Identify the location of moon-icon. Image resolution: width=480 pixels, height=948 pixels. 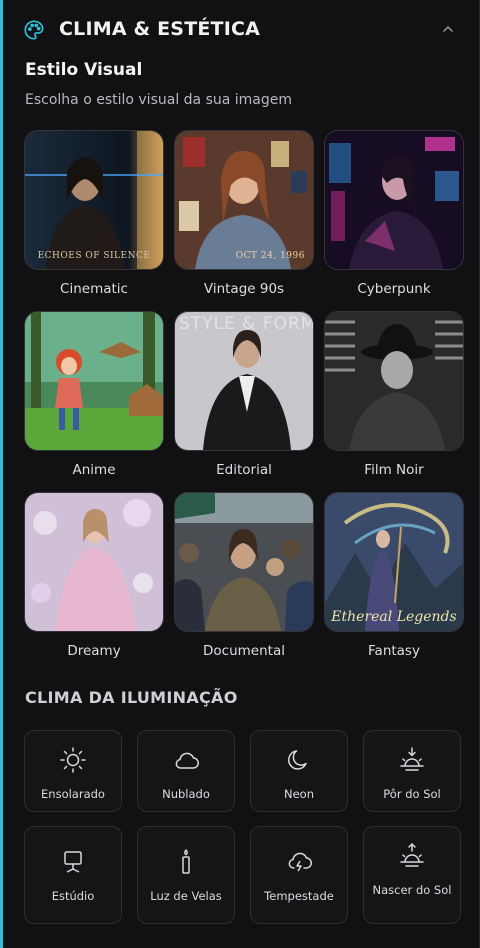
(297, 760).